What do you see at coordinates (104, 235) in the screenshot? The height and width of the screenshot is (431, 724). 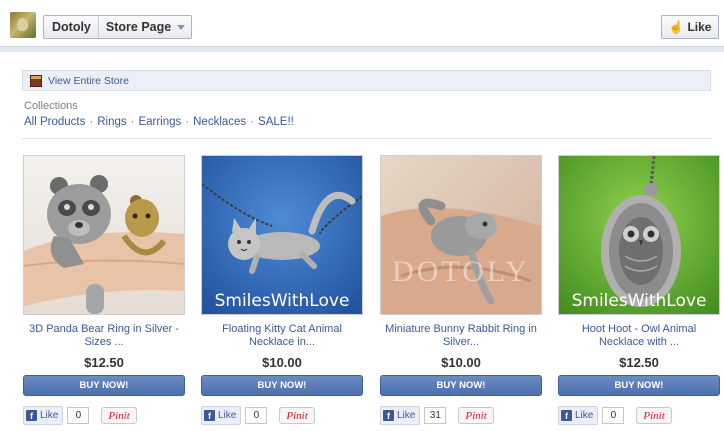 I see `product-image-panda-ring` at bounding box center [104, 235].